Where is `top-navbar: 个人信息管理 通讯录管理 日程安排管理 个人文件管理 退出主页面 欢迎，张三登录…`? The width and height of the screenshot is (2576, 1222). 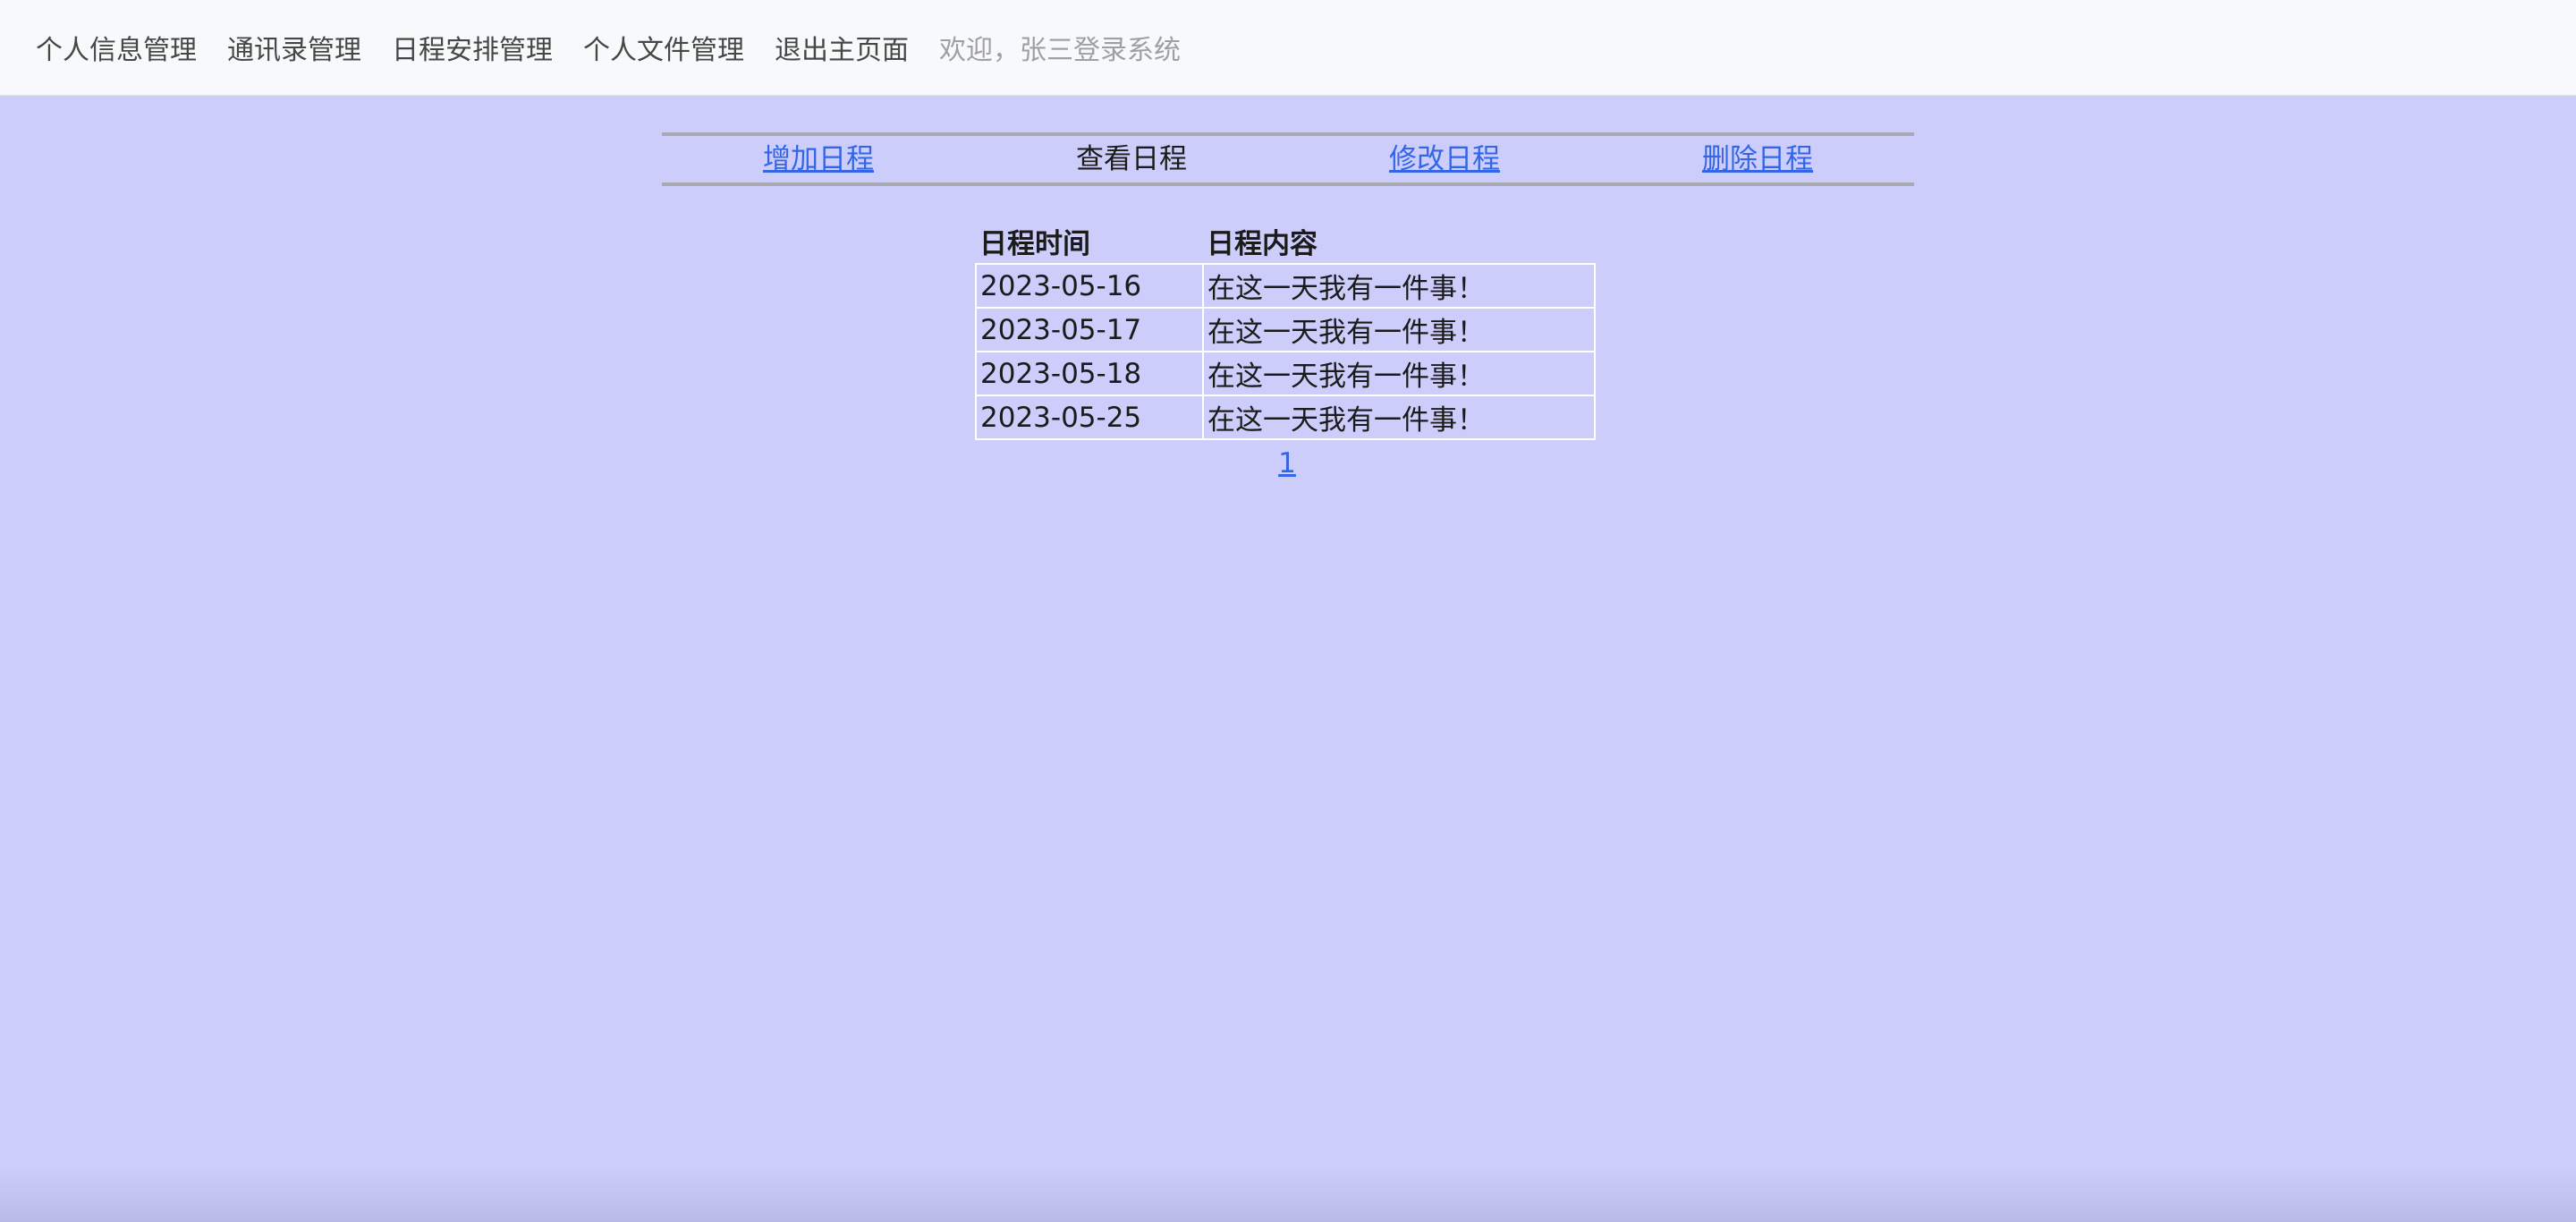
top-navbar: 个人信息管理 通讯录管理 日程安排管理 个人文件管理 退出主页面 欢迎，张三登录… is located at coordinates (1288, 48).